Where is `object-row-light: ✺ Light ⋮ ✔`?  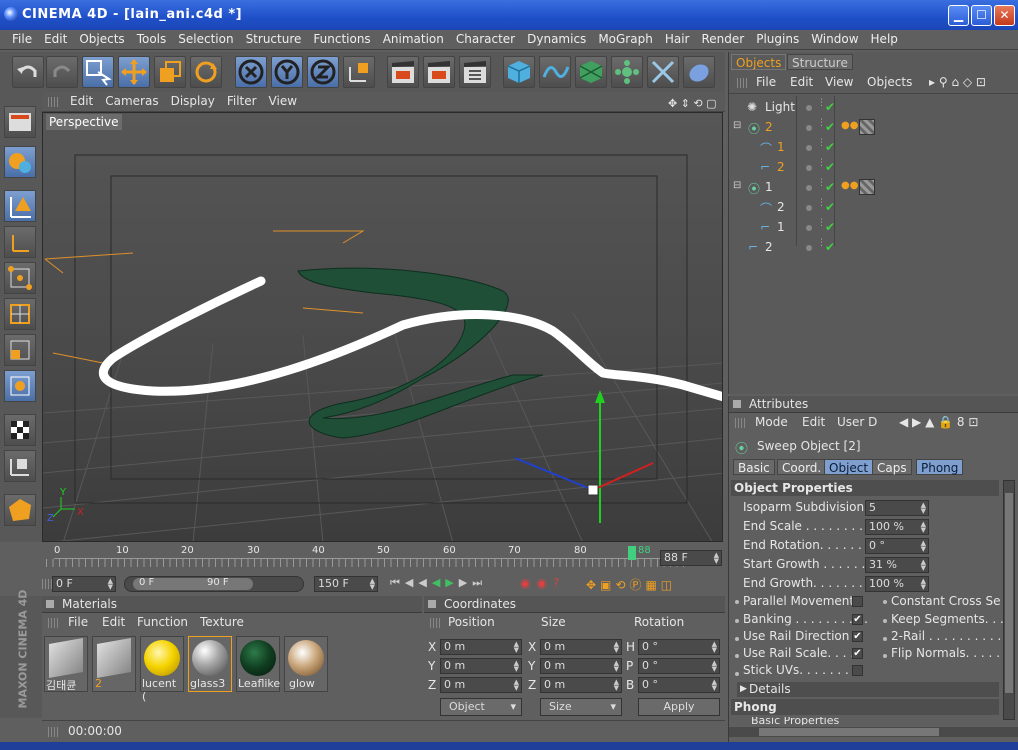 object-row-light: ✺ Light ⋮ ✔ is located at coordinates (873, 108).